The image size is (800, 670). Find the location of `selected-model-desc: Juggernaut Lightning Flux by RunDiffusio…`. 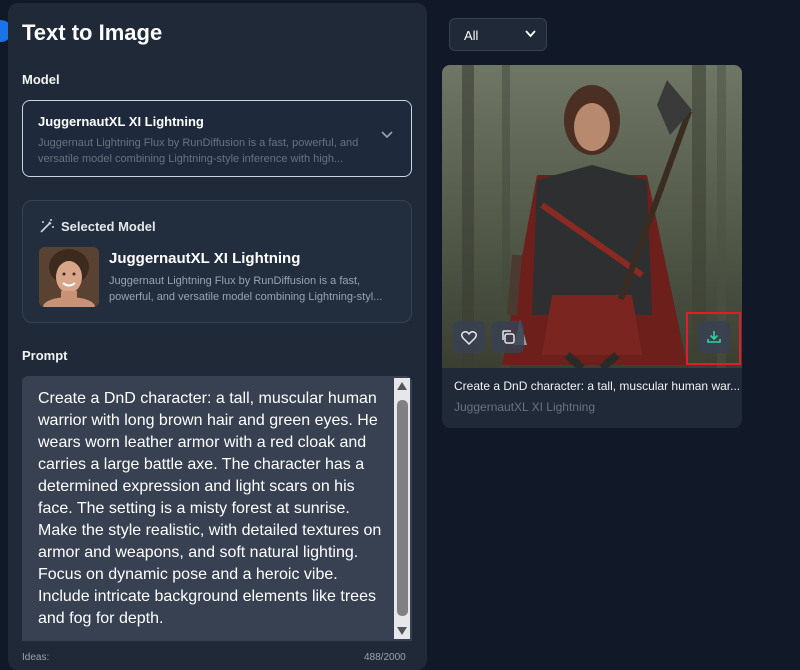

selected-model-desc: Juggernaut Lightning Flux by RunDiffusio… is located at coordinates (246, 289).